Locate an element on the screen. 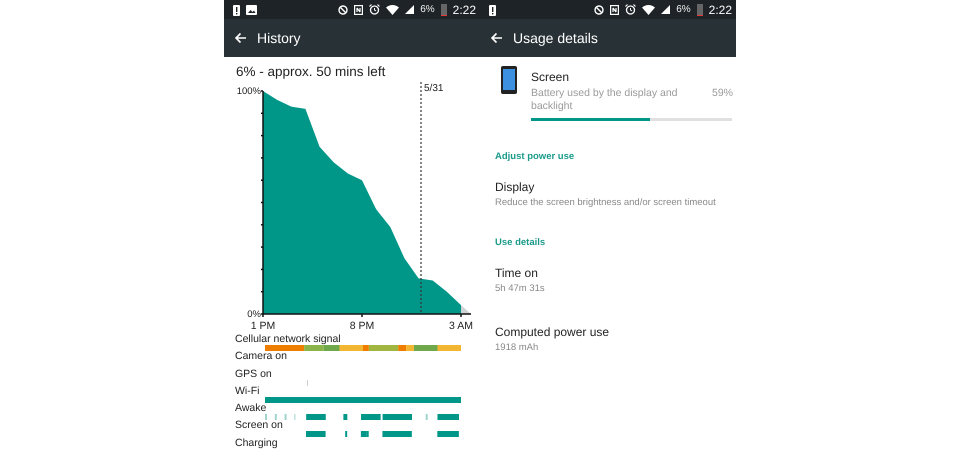  item-title: Display is located at coordinates (515, 187).